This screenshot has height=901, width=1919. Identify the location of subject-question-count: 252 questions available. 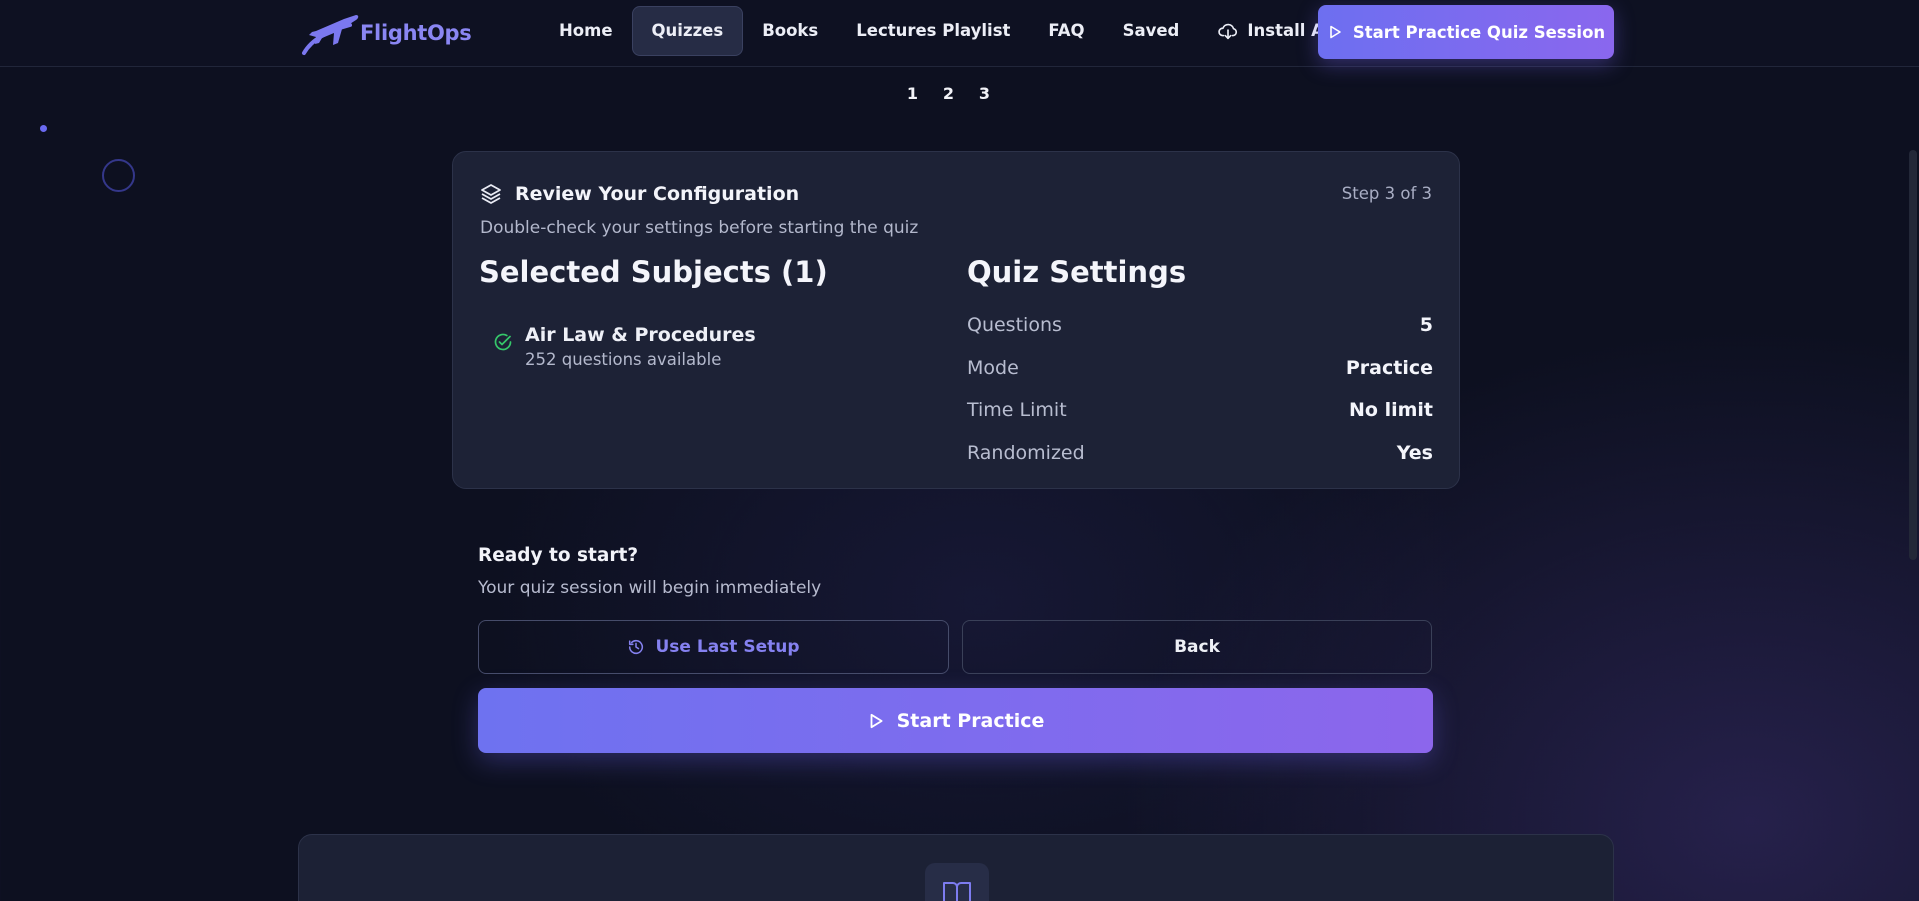
(623, 359).